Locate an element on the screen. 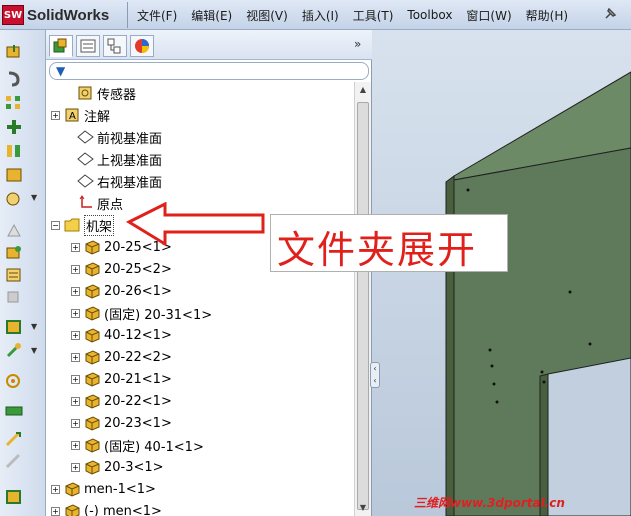 This screenshot has height=516, width=631. funnel-icon: ▼ is located at coordinates (60, 71).